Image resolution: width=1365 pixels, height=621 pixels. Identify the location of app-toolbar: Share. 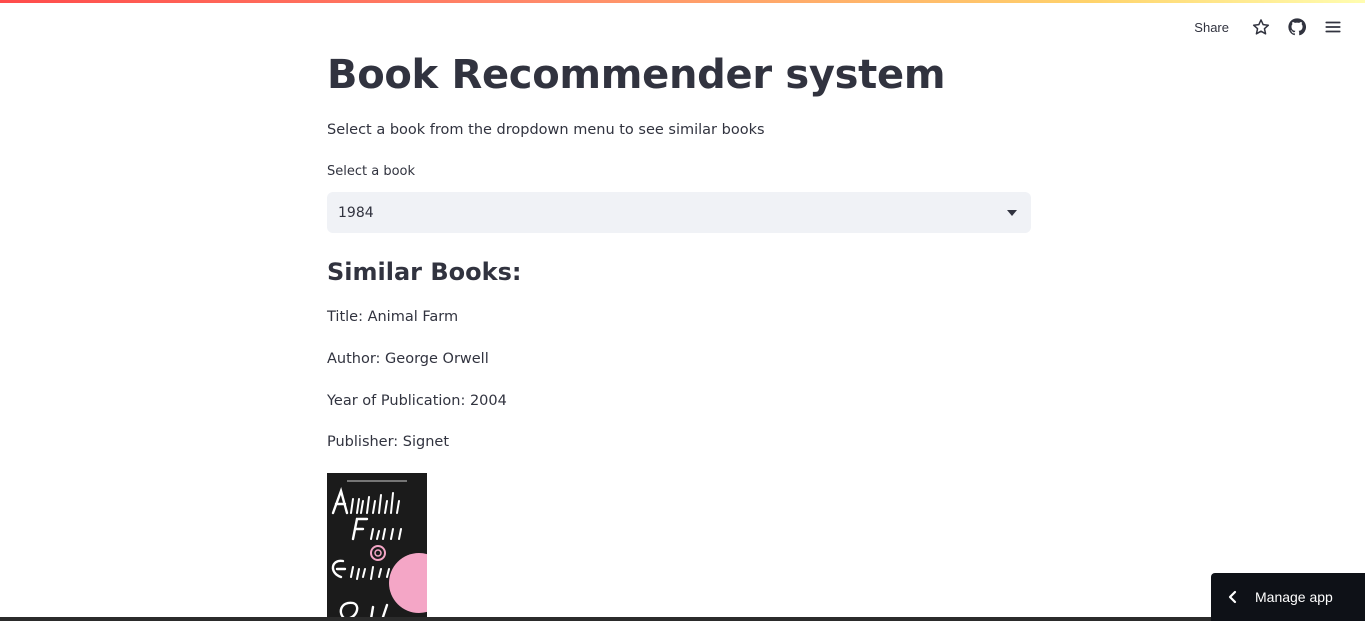
(1268, 27).